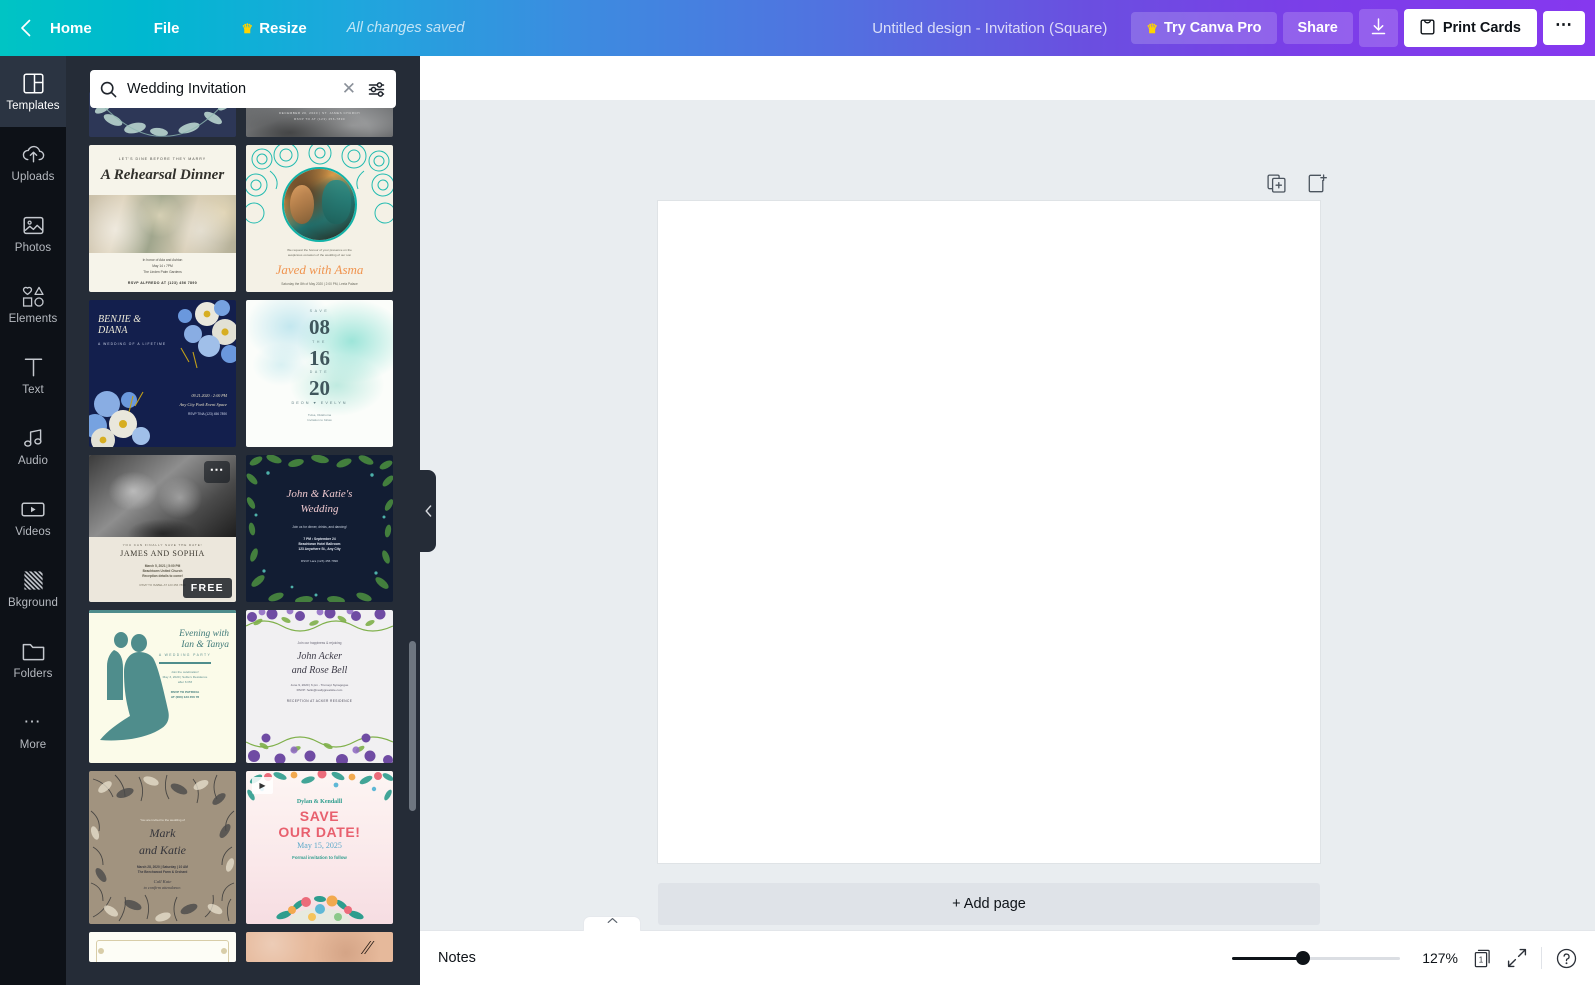 The image size is (1595, 985). I want to click on back-chevron-icon, so click(17, 28).